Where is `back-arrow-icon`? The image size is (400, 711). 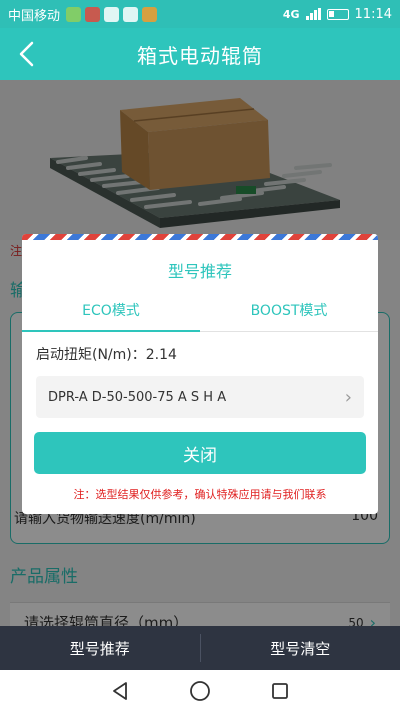 back-arrow-icon is located at coordinates (28, 54).